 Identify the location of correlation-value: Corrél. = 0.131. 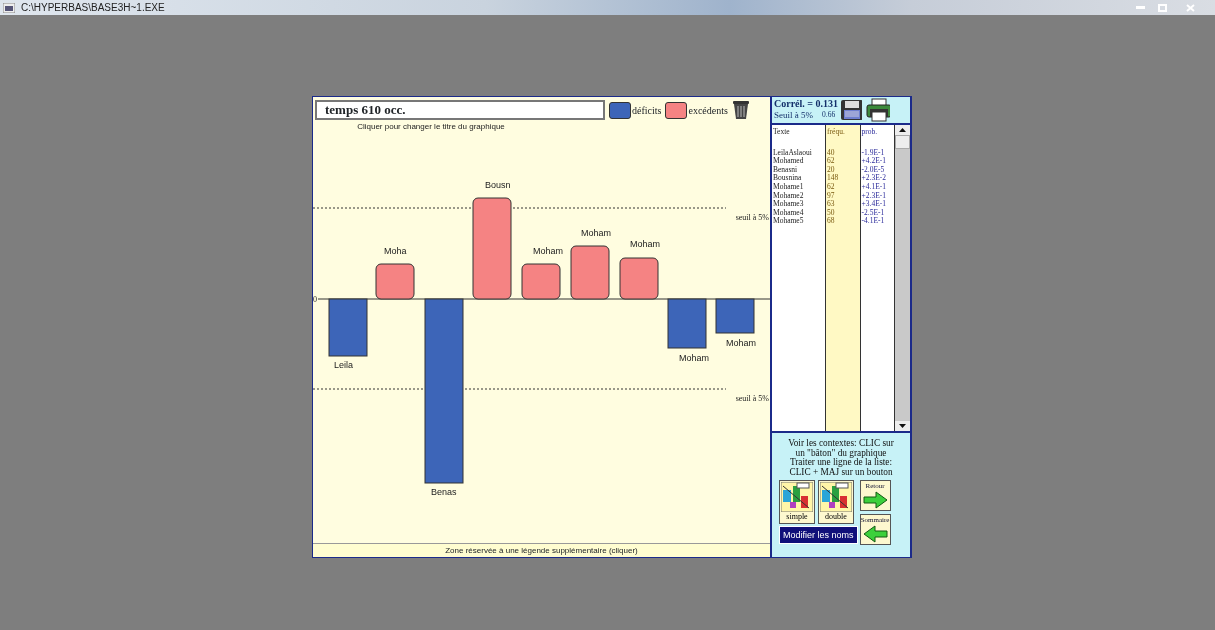
(806, 103).